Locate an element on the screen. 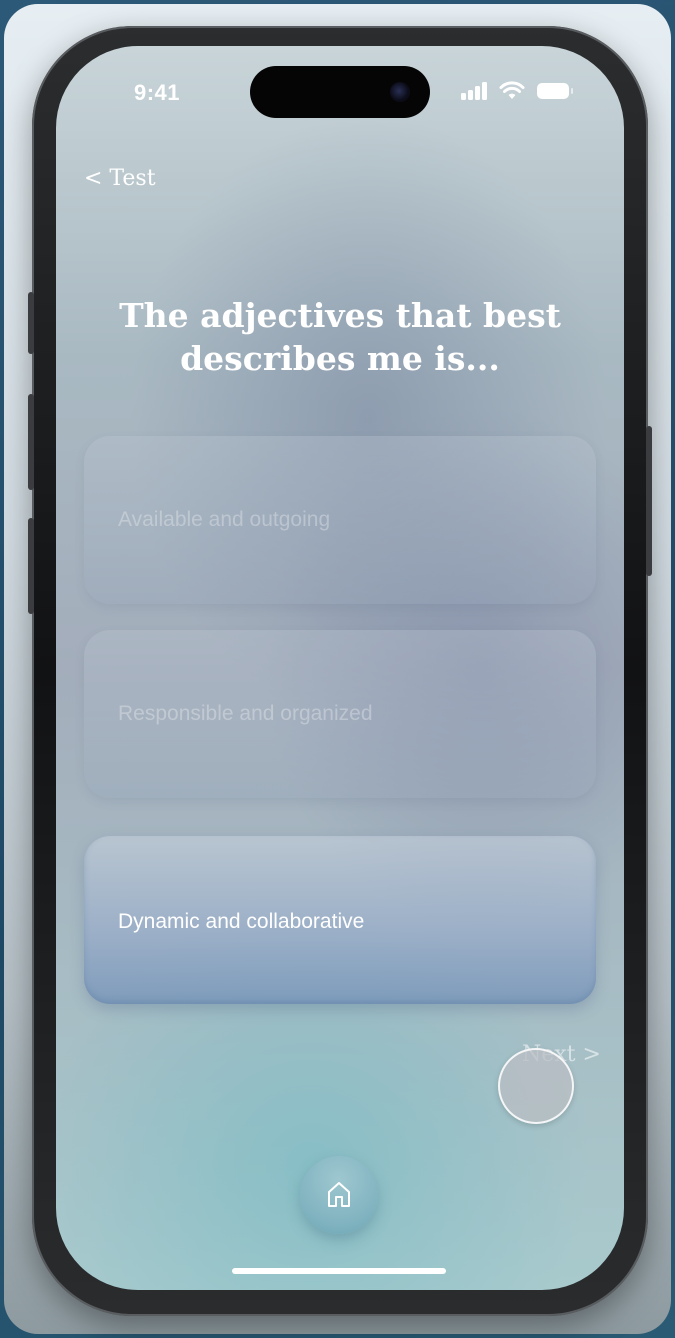 This screenshot has width=675, height=1338. volume-up-button is located at coordinates (31, 442).